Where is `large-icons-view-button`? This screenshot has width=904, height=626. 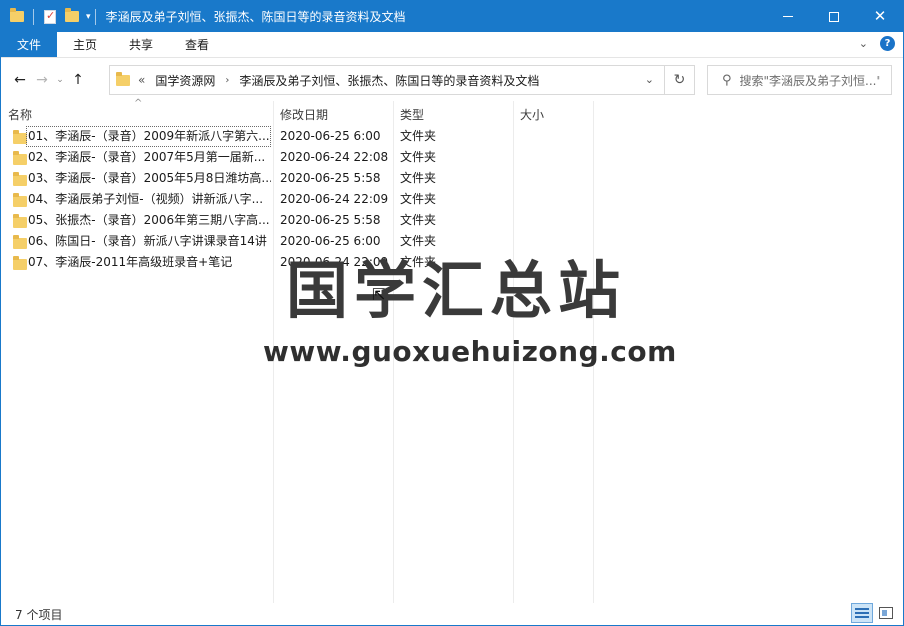 large-icons-view-button is located at coordinates (886, 613).